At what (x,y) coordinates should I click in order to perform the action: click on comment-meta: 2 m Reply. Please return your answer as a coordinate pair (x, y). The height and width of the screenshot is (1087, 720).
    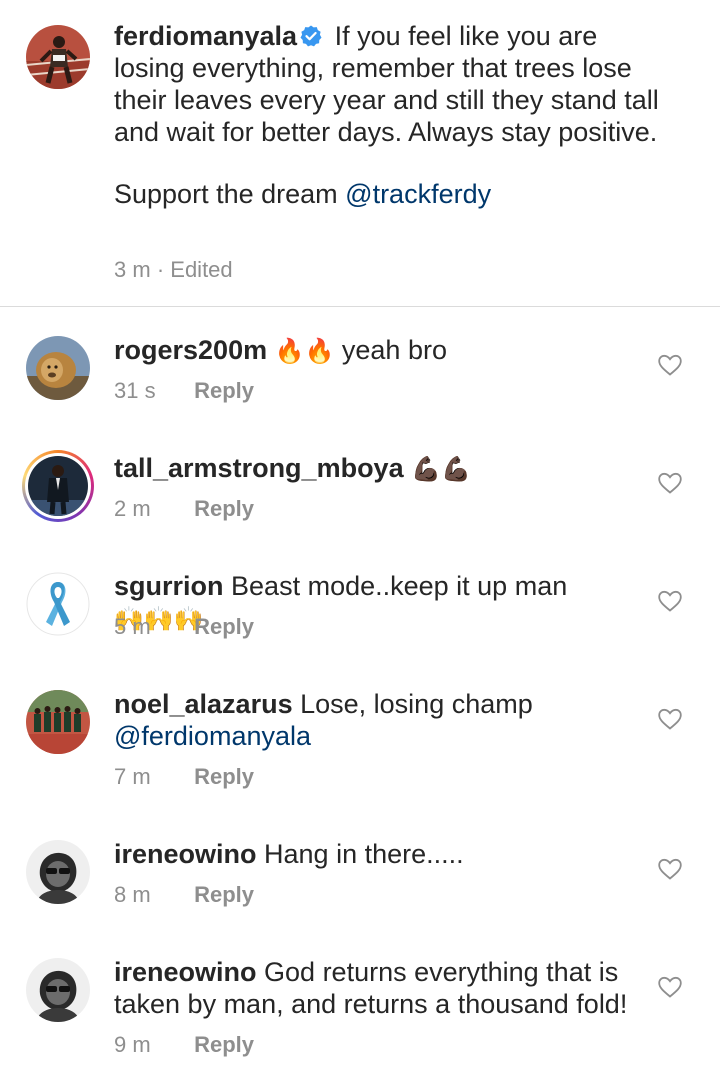
    Looking at the image, I should click on (184, 509).